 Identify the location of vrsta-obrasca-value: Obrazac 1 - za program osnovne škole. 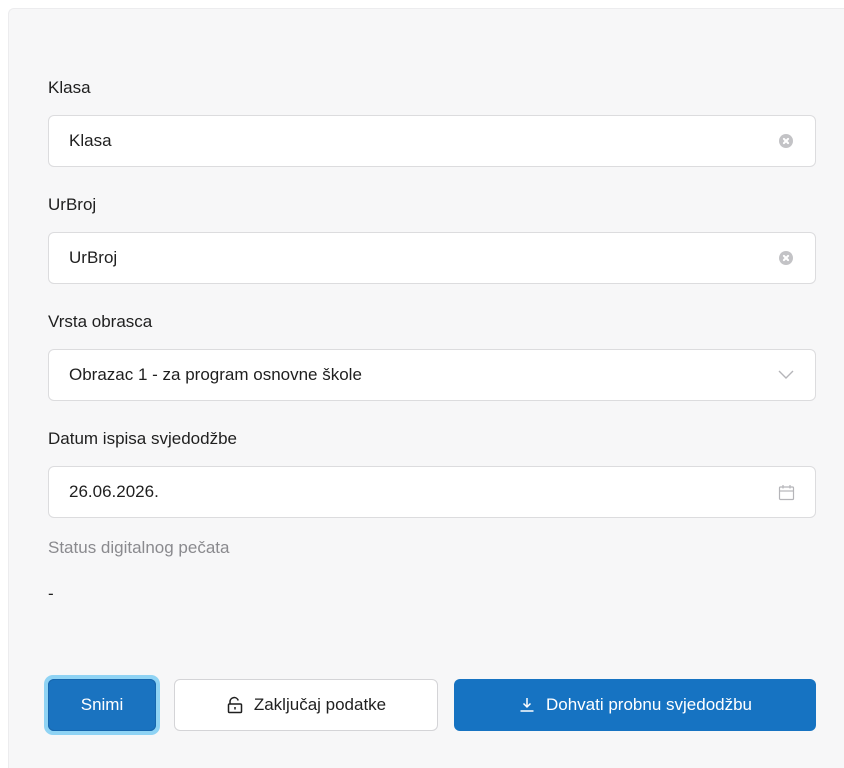
(215, 374).